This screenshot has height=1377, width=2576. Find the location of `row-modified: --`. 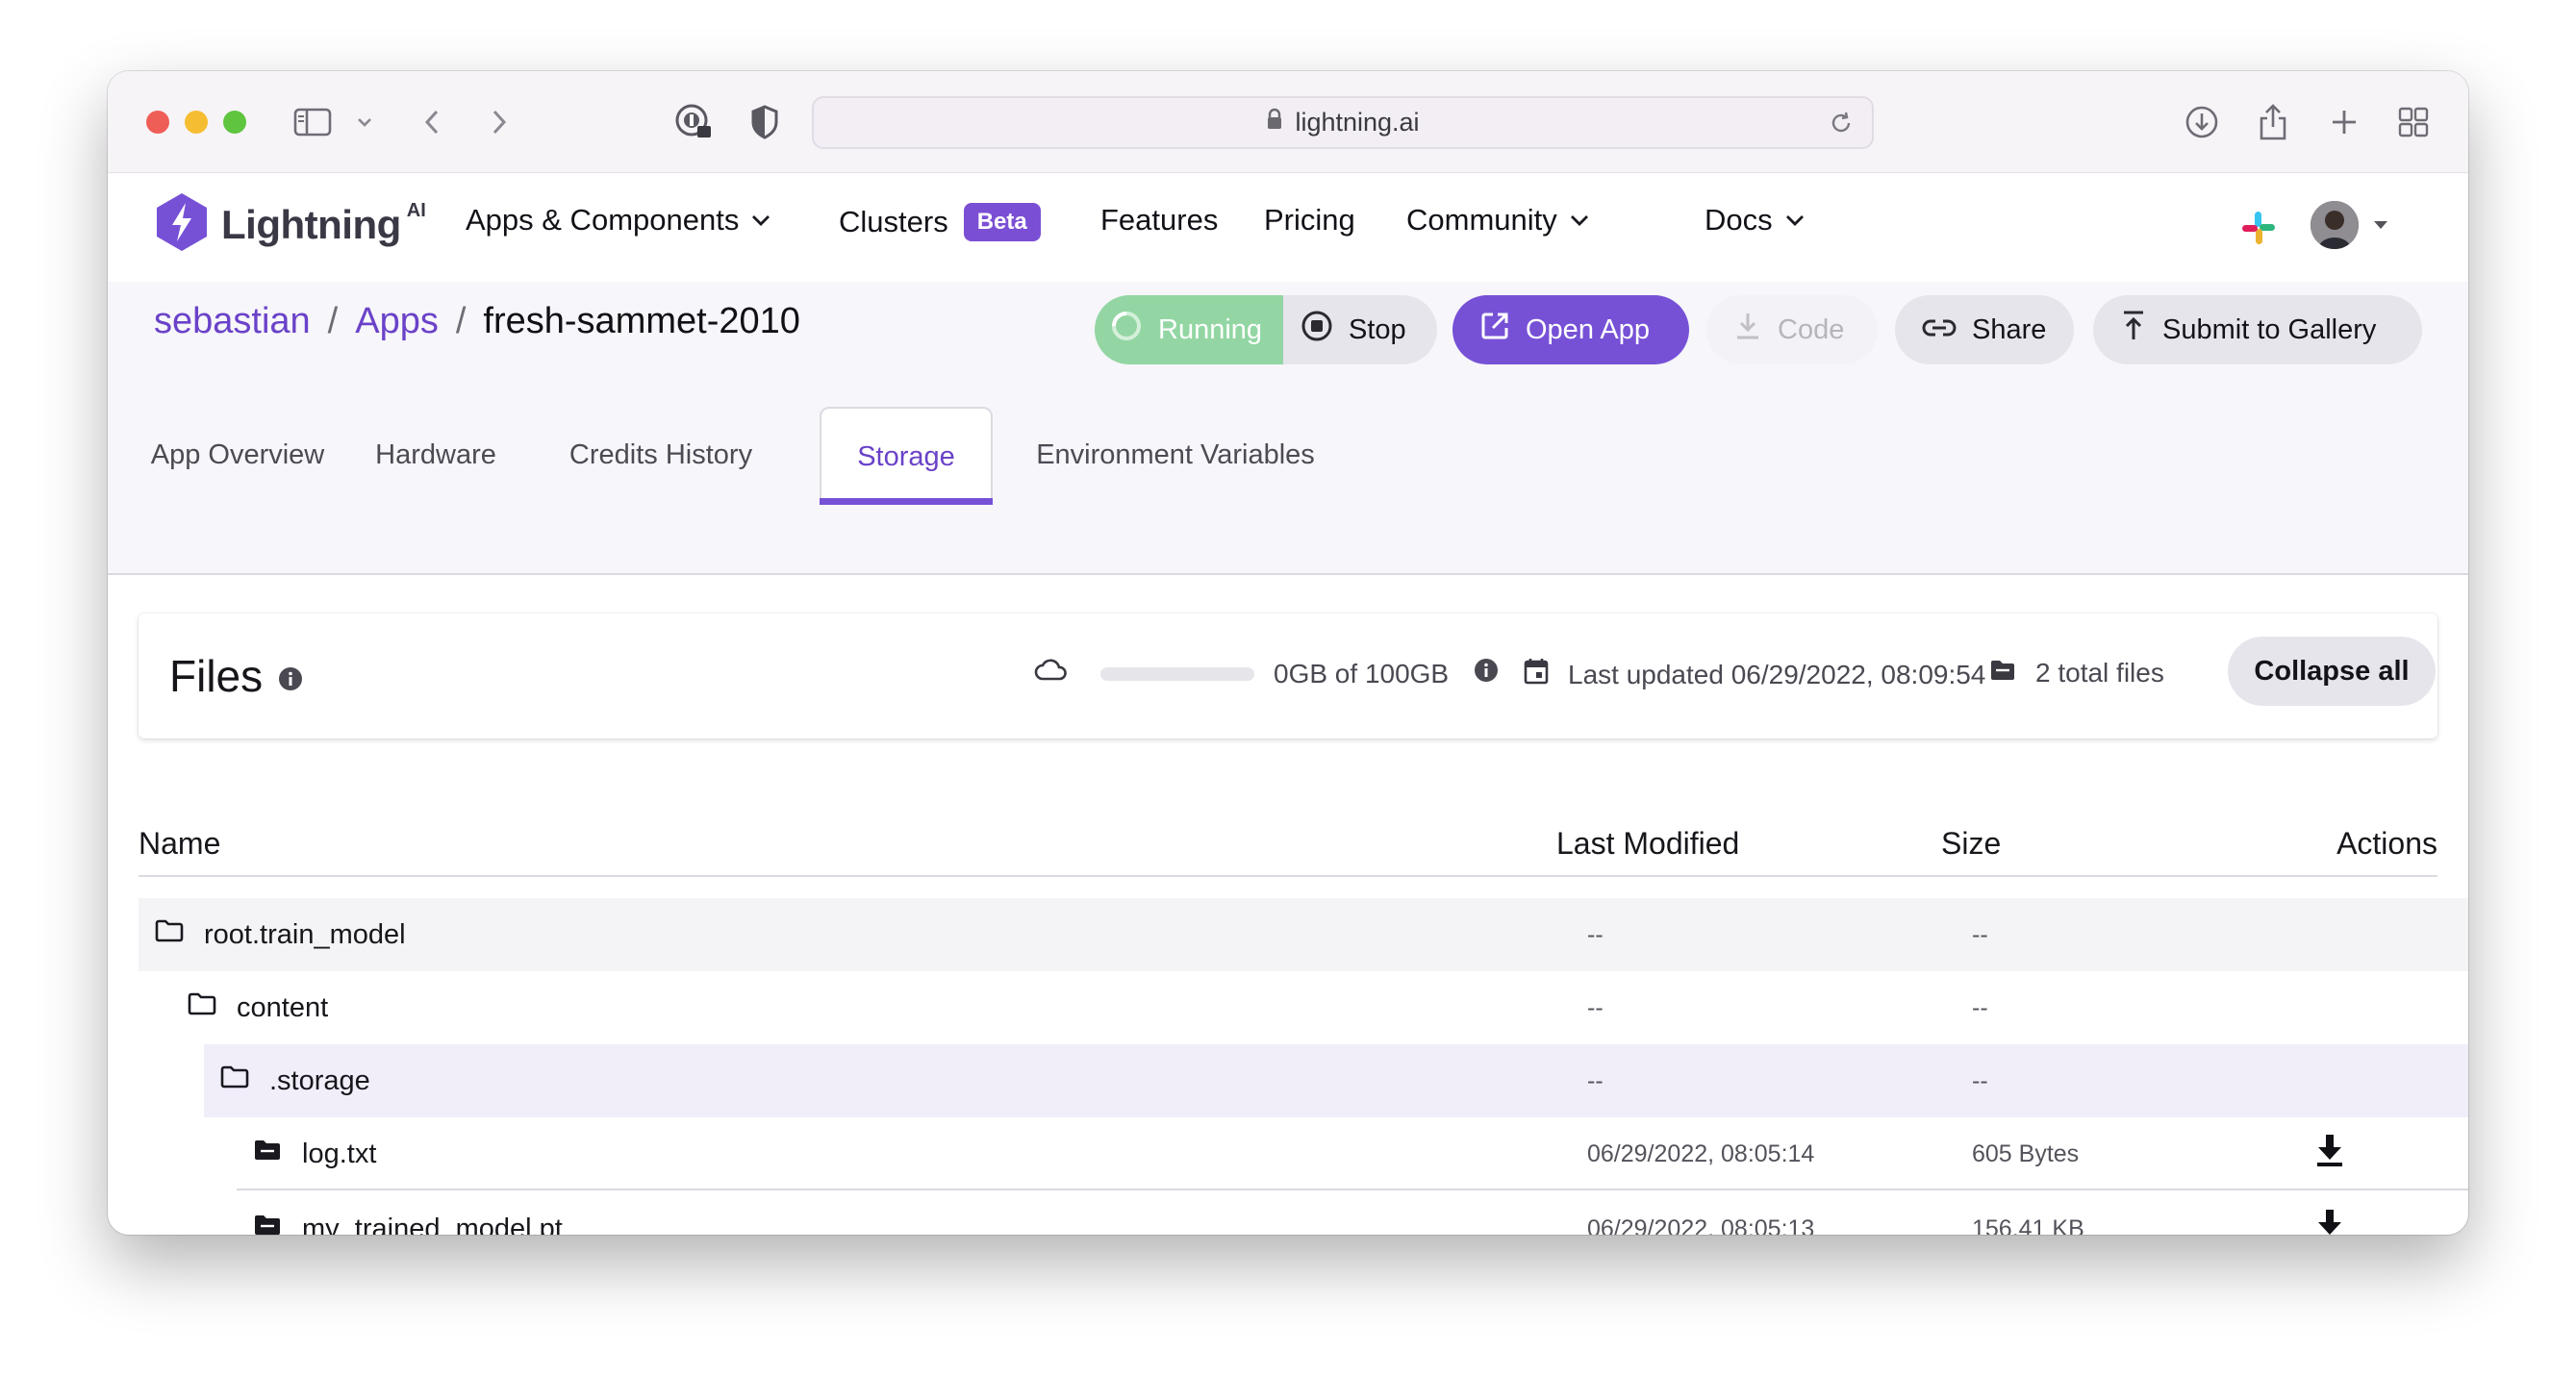

row-modified: -- is located at coordinates (1595, 1007).